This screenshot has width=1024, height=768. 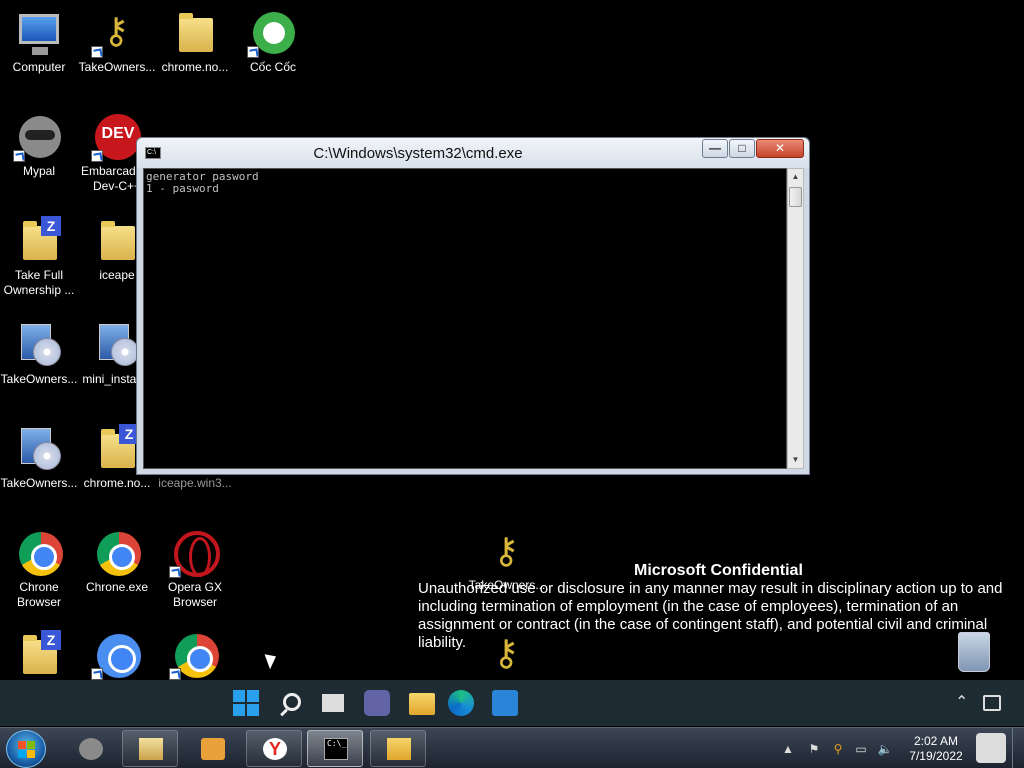 I want to click on taskbar-item-cmd: C:\_, so click(x=335, y=748).